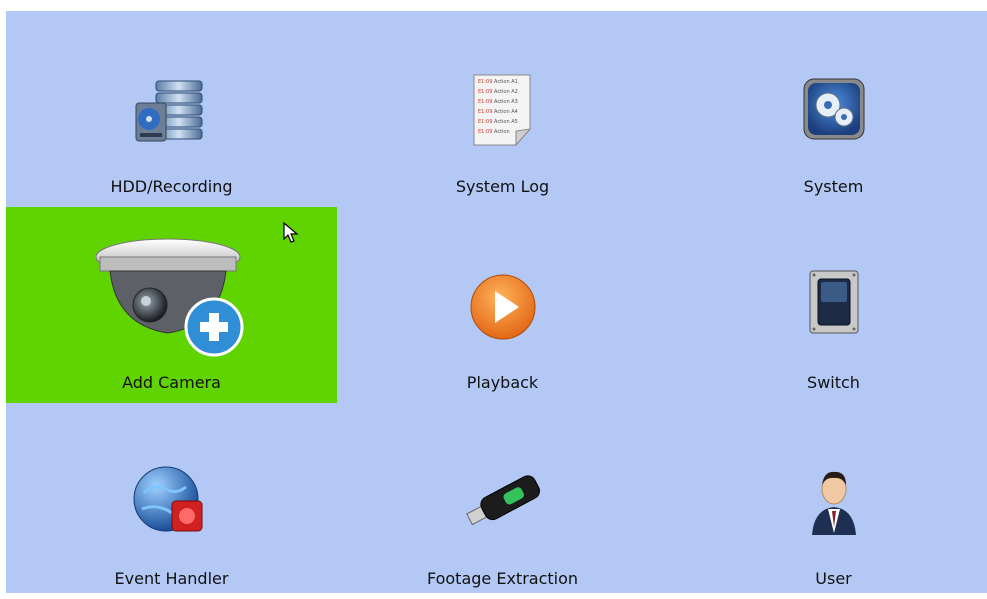 The height and width of the screenshot is (599, 987). I want to click on menu-item-user: User, so click(827, 501).